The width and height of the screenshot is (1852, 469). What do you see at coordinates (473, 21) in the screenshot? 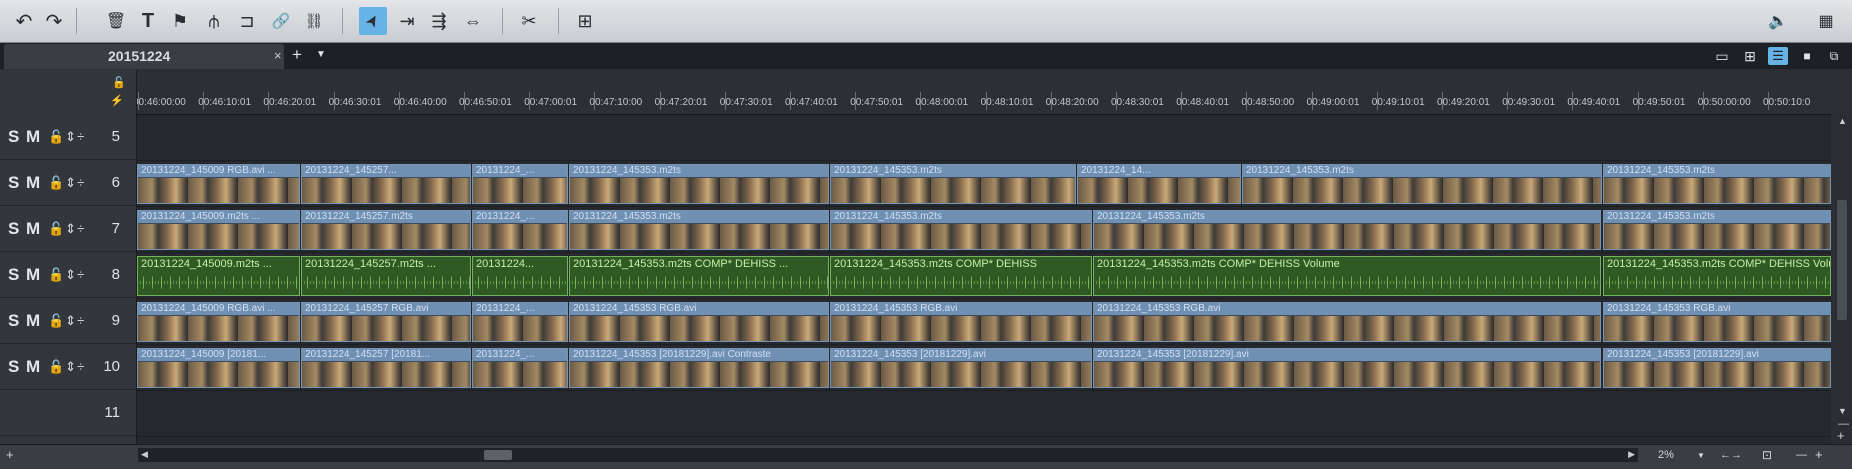
I see `stretch-tool-button: ⇔` at bounding box center [473, 21].